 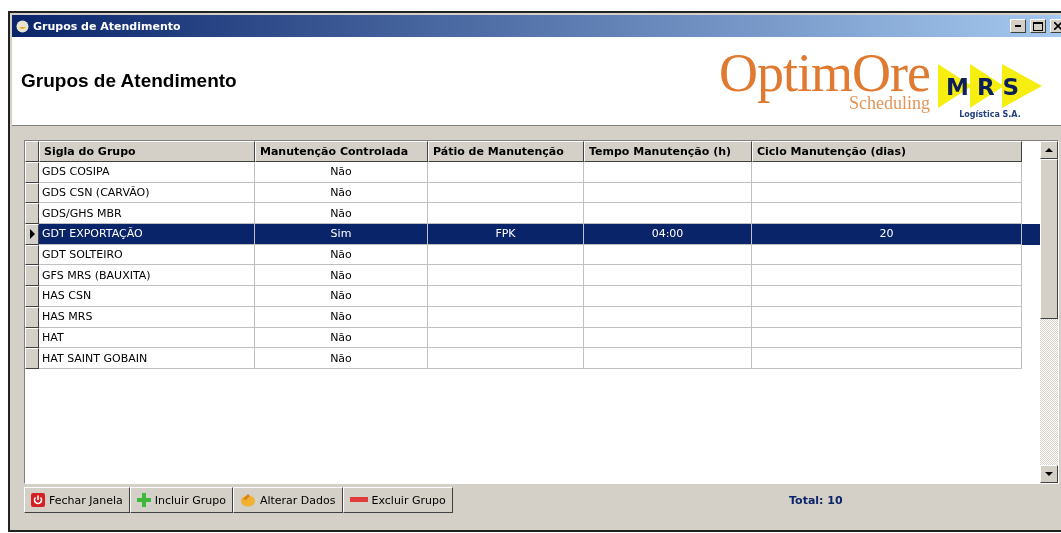 I want to click on toolbar-button: Fechar Janela, so click(x=77, y=500).